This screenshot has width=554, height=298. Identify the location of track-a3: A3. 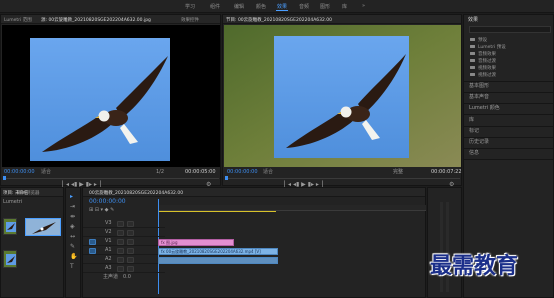
(124, 269).